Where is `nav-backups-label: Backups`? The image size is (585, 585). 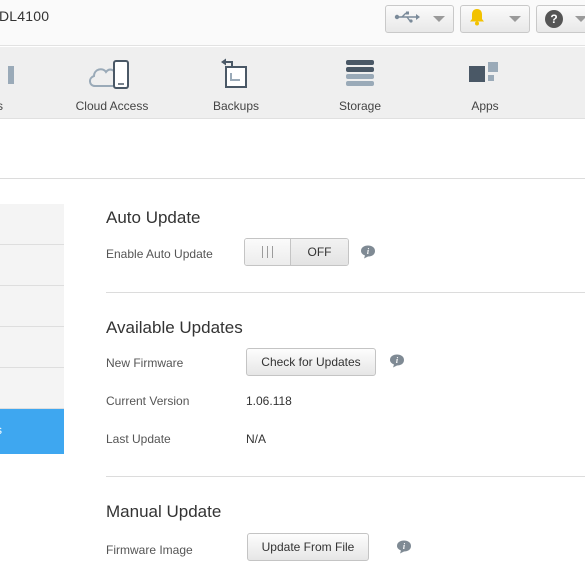
nav-backups-label: Backups is located at coordinates (236, 106).